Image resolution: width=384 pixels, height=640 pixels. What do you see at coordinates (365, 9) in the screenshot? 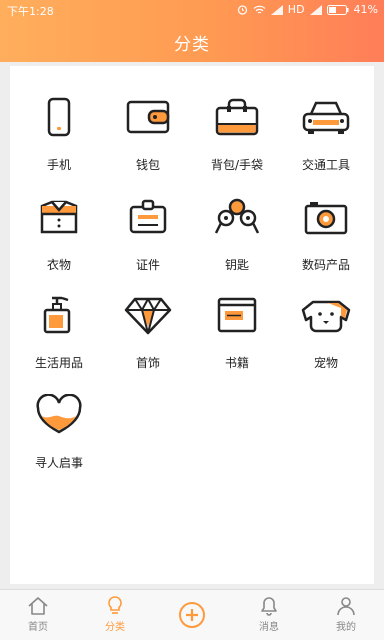
I see `battery-level: 41%` at bounding box center [365, 9].